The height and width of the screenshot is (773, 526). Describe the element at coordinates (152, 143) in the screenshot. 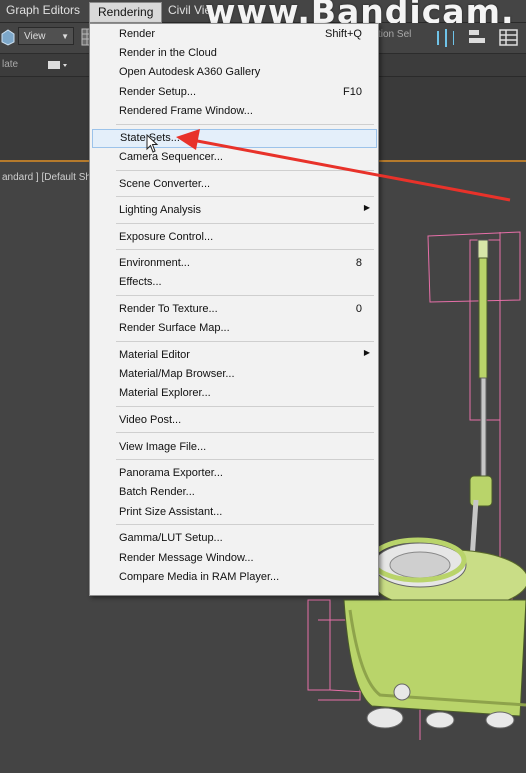

I see `mouse-cursor-icon` at that location.